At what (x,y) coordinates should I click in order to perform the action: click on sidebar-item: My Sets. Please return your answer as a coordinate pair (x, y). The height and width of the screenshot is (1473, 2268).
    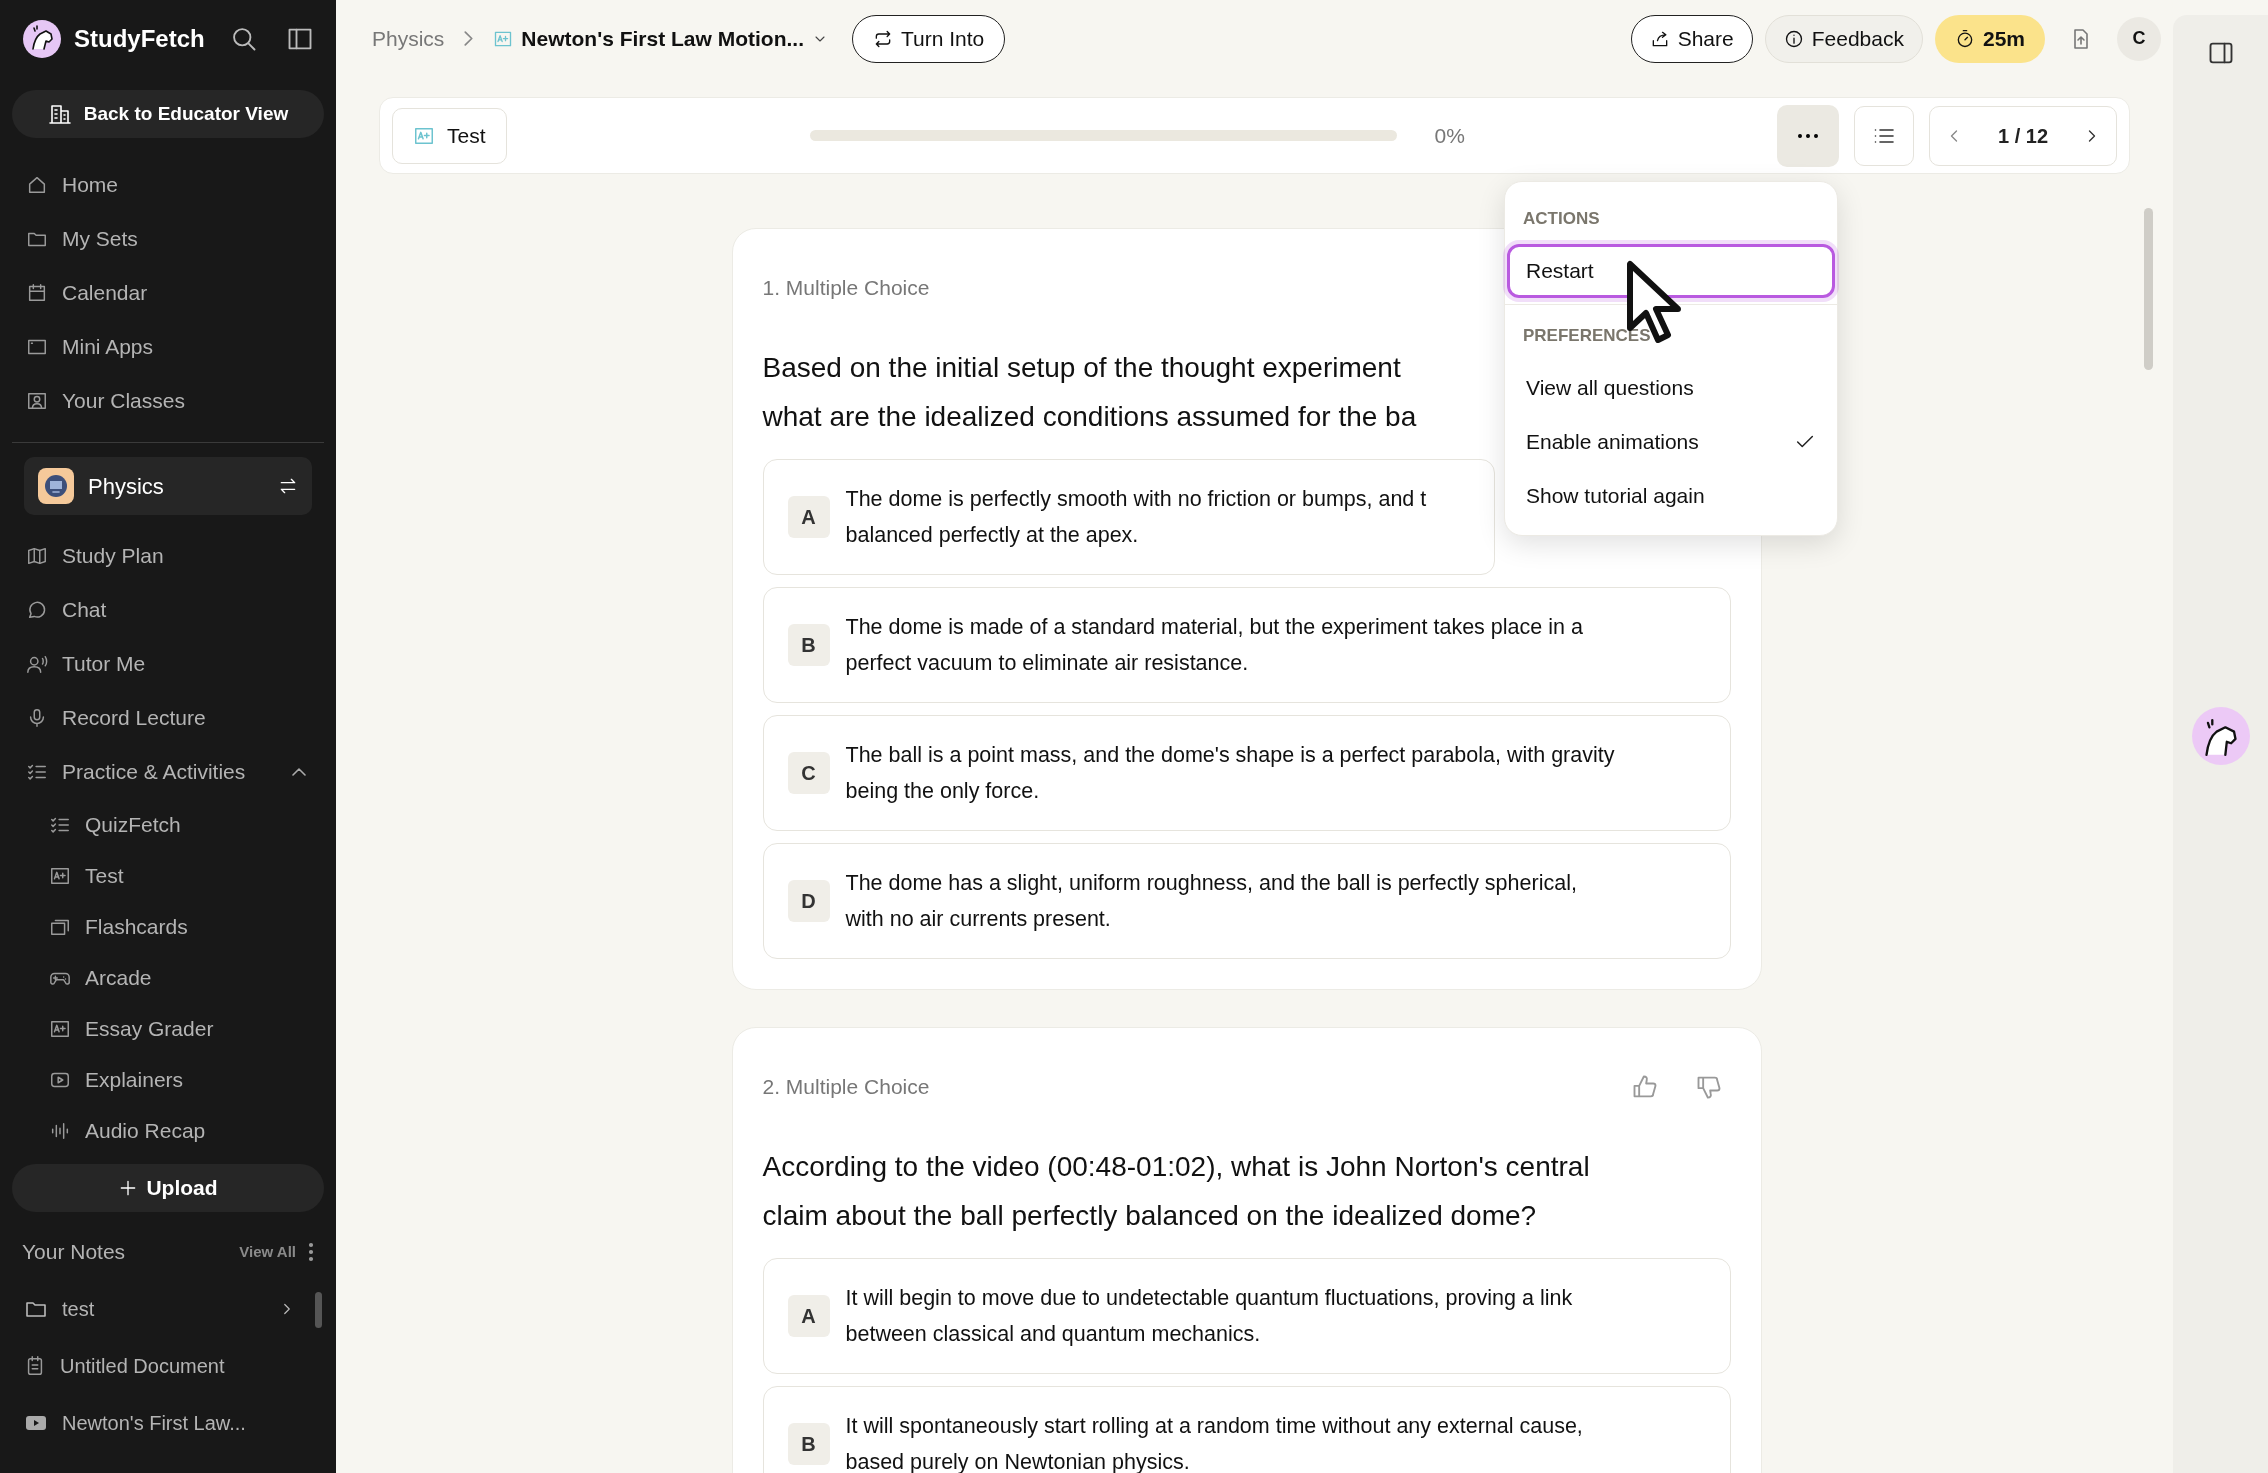
    Looking at the image, I should click on (168, 239).